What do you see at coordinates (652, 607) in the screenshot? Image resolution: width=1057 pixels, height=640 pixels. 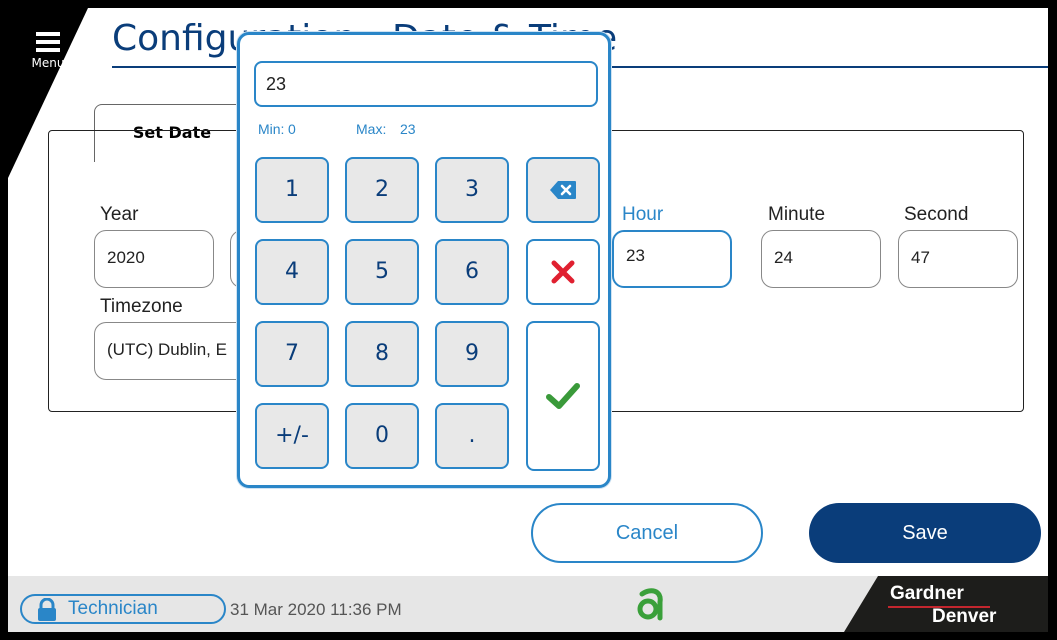 I see `brand-logo-icon` at bounding box center [652, 607].